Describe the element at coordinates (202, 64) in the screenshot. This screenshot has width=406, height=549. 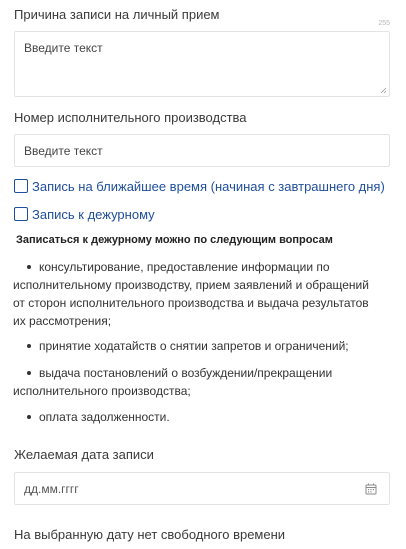
I see `reason-textarea: Введите текст` at that location.